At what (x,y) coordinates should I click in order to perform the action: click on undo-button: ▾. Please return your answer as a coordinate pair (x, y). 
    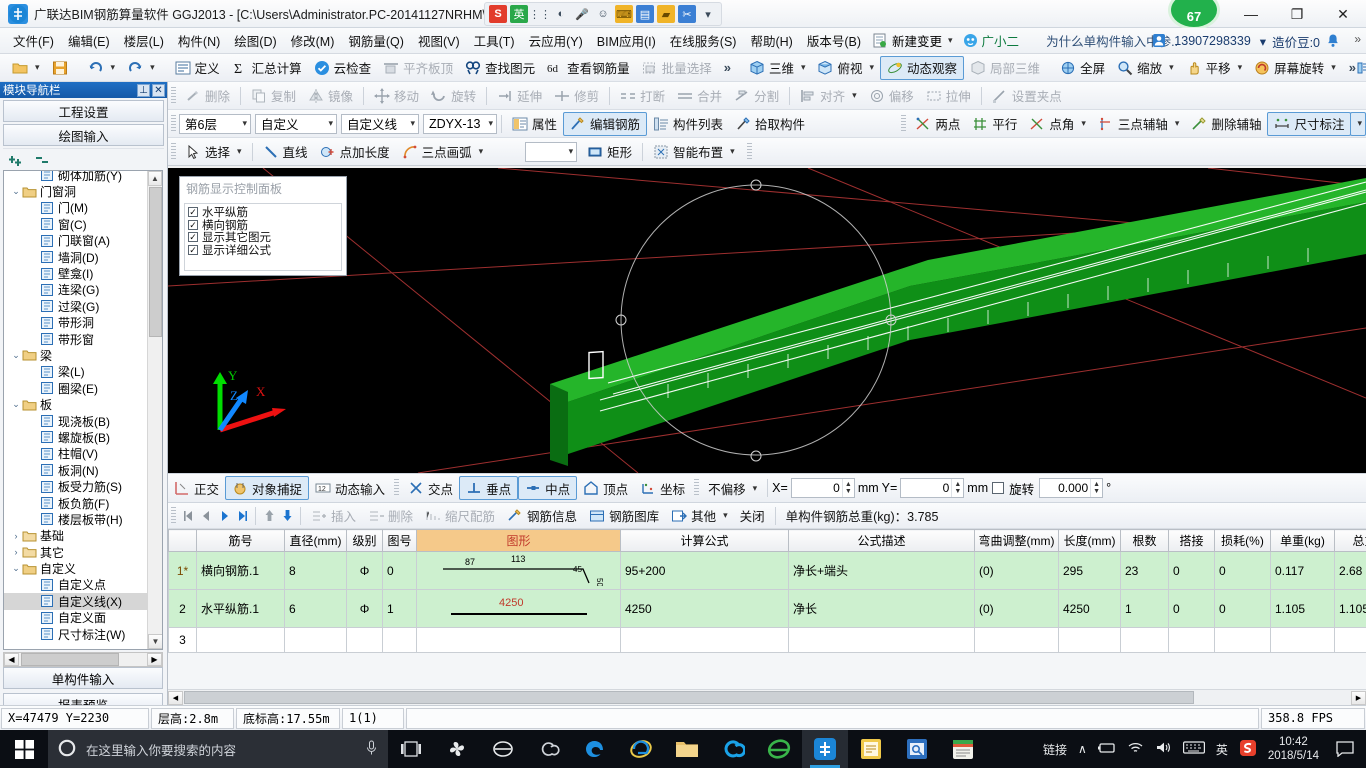
    Looking at the image, I should click on (102, 68).